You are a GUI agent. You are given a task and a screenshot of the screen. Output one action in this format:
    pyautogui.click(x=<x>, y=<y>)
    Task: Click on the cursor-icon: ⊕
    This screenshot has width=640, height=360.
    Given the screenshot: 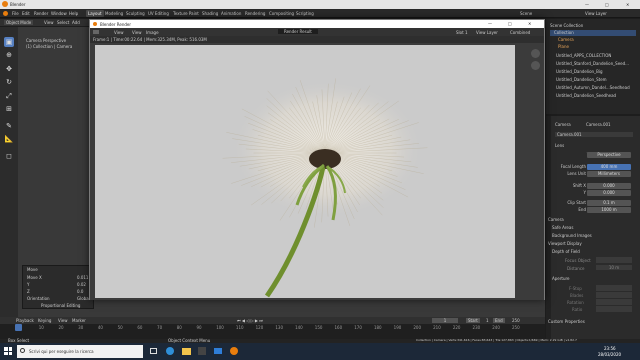 What is the action you would take?
    pyautogui.click(x=9, y=55)
    